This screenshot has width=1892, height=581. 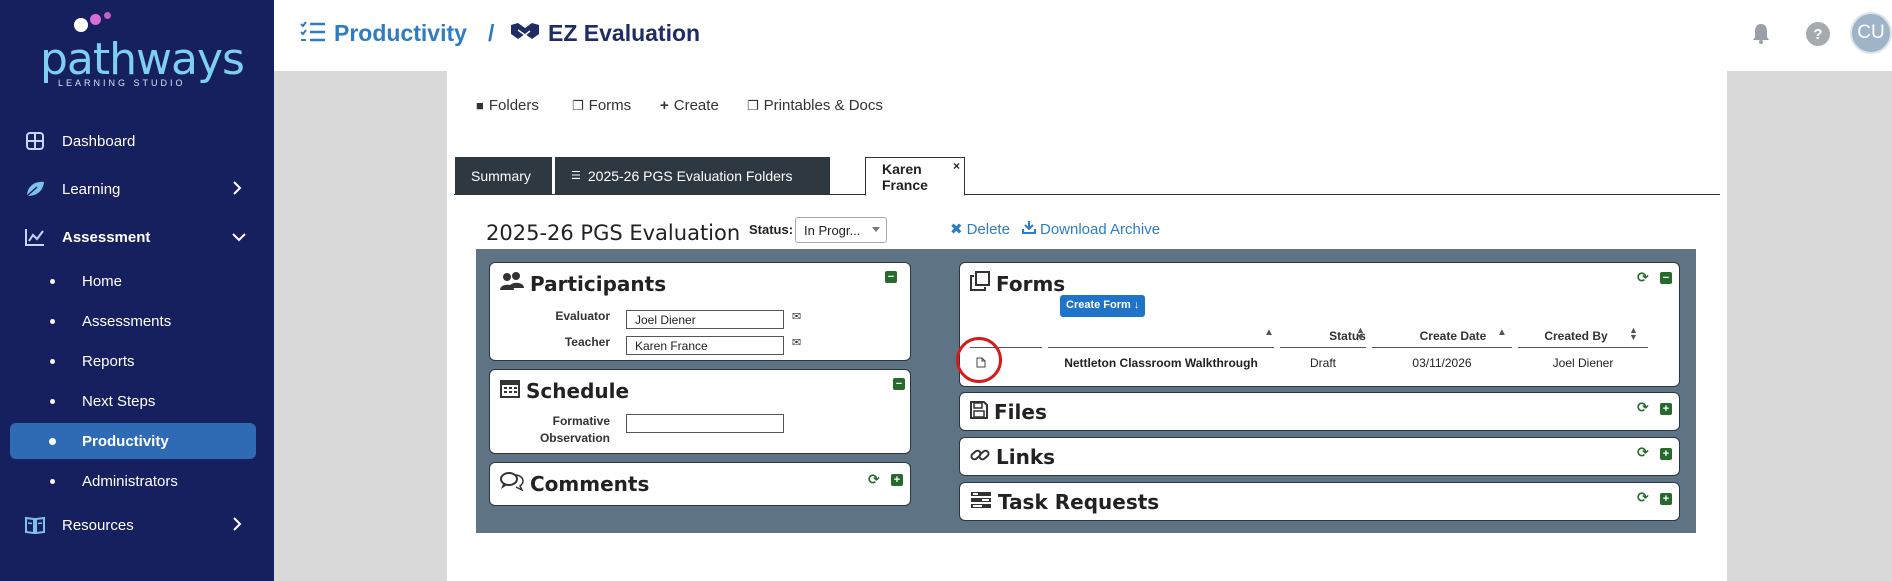 What do you see at coordinates (956, 166) in the screenshot?
I see `close-icon: ×` at bounding box center [956, 166].